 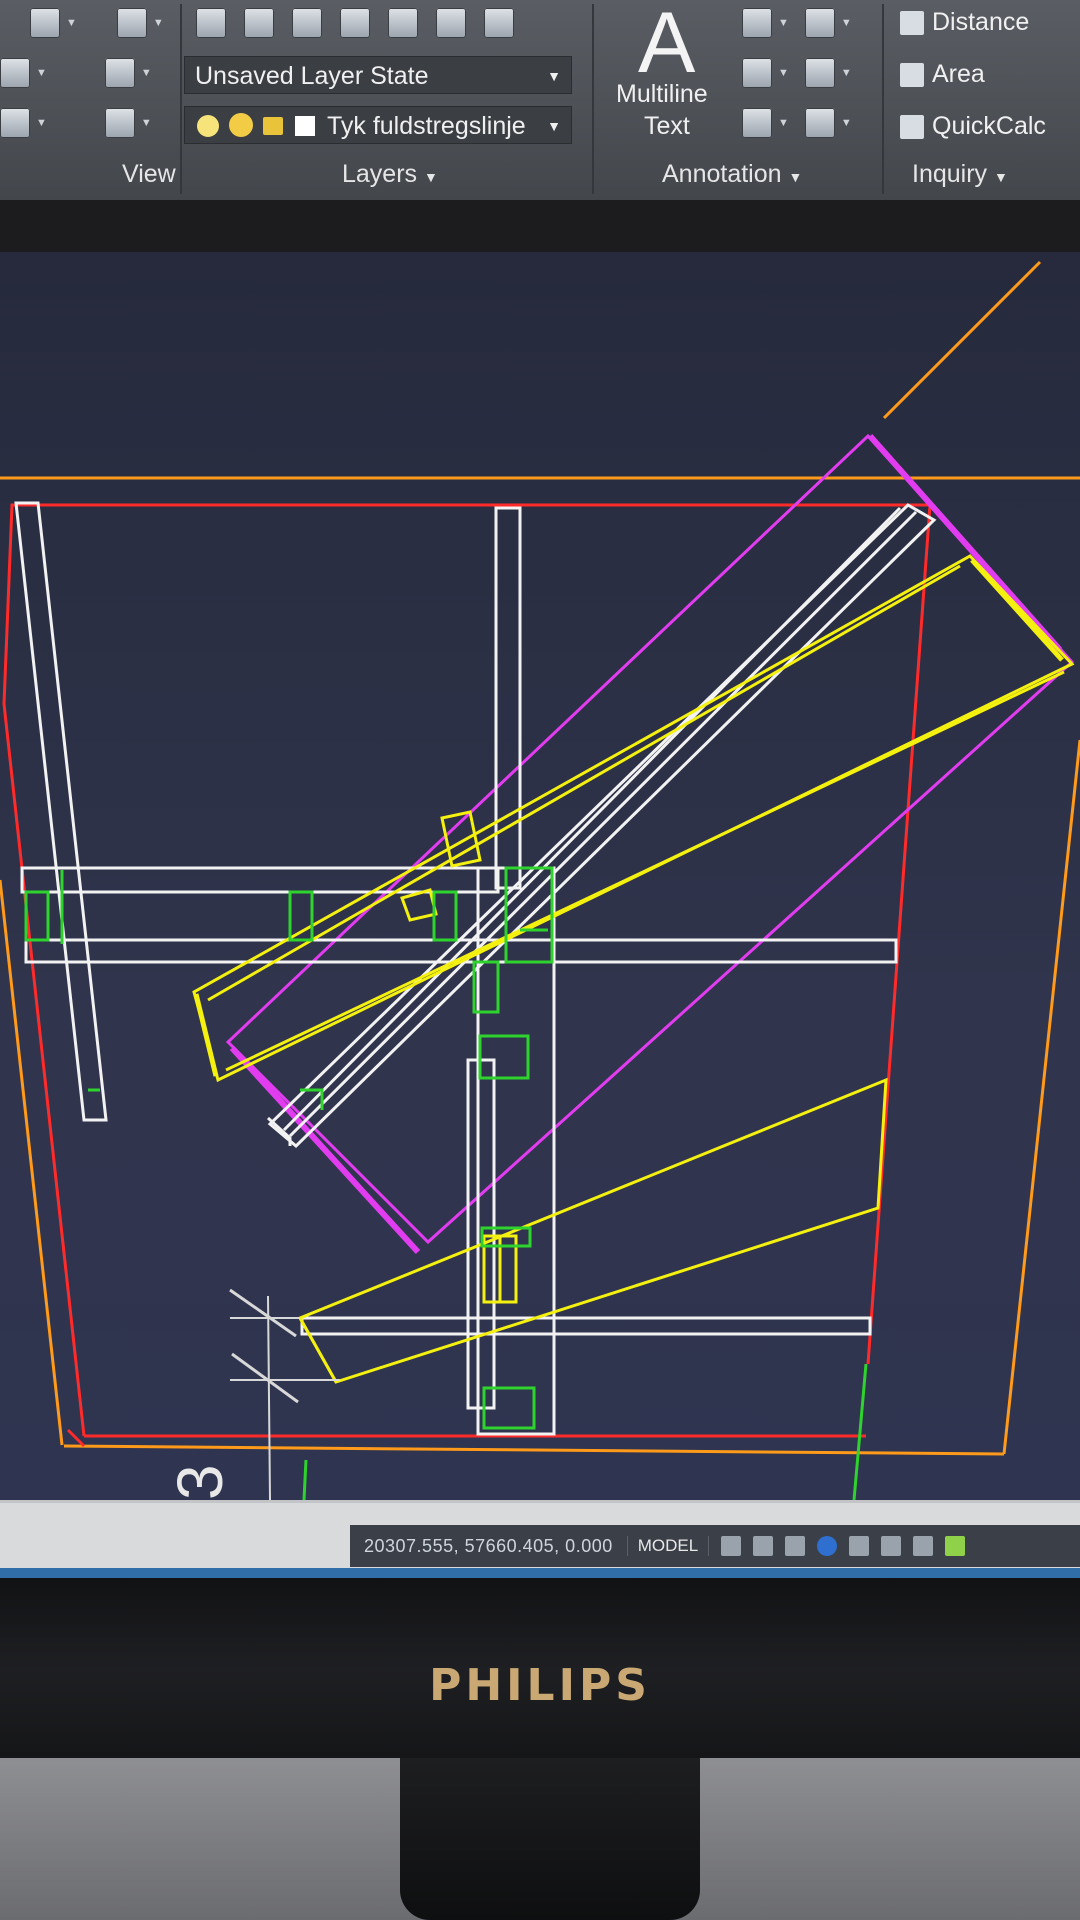 I want to click on lightbulb-icon, so click(x=208, y=126).